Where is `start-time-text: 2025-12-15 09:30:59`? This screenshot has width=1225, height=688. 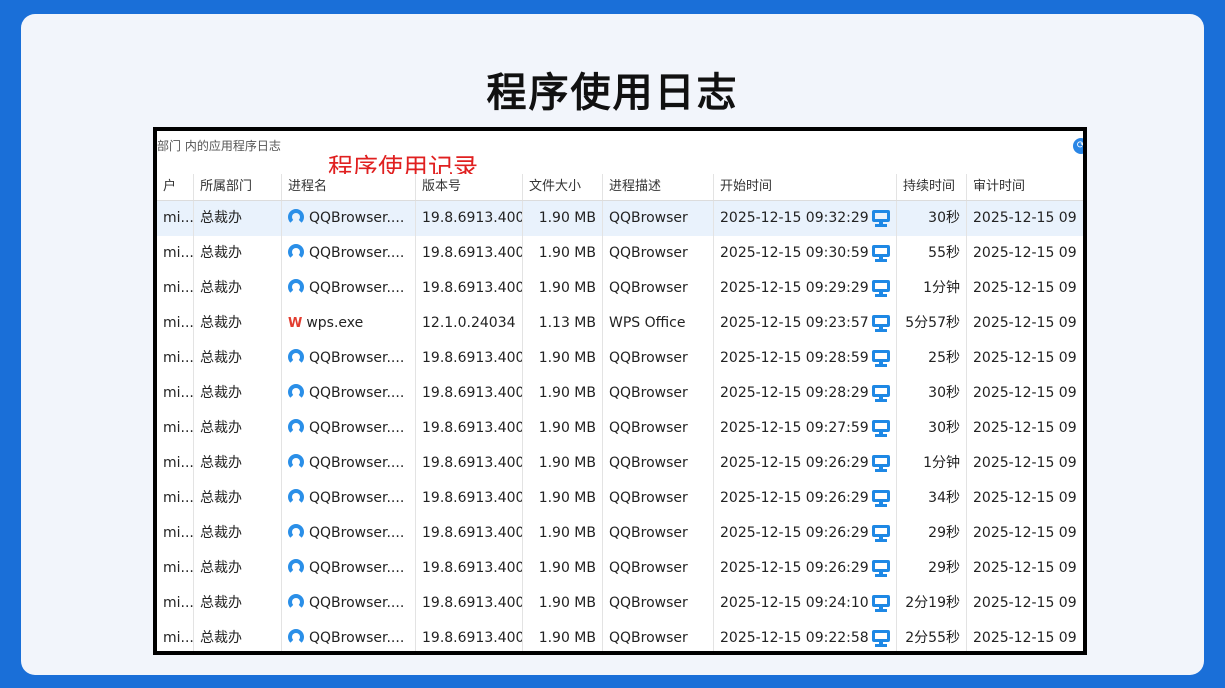 start-time-text: 2025-12-15 09:30:59 is located at coordinates (794, 253).